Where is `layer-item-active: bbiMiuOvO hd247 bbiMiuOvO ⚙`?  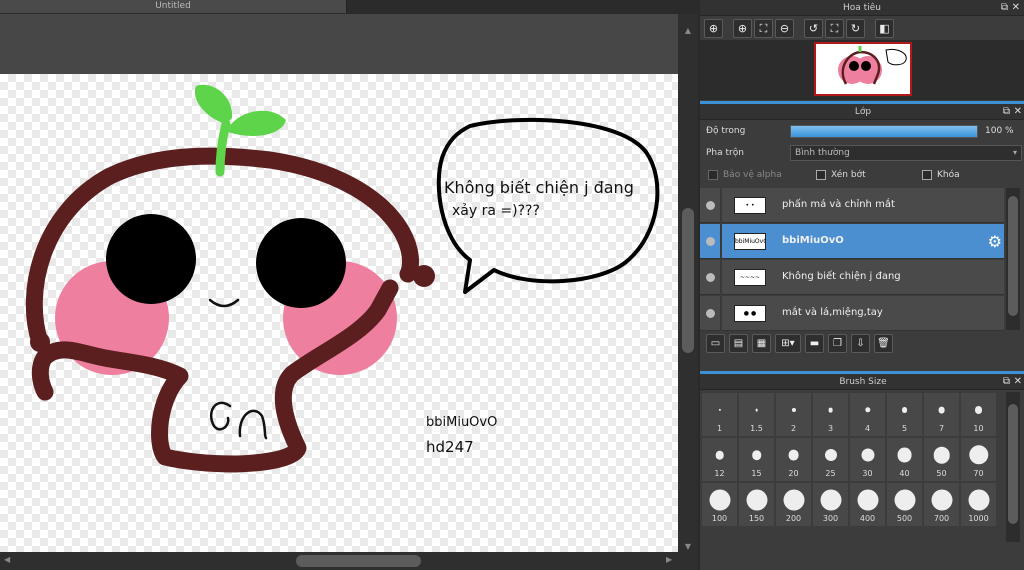 layer-item-active: bbiMiuOvO hd247 bbiMiuOvO ⚙ is located at coordinates (852, 241).